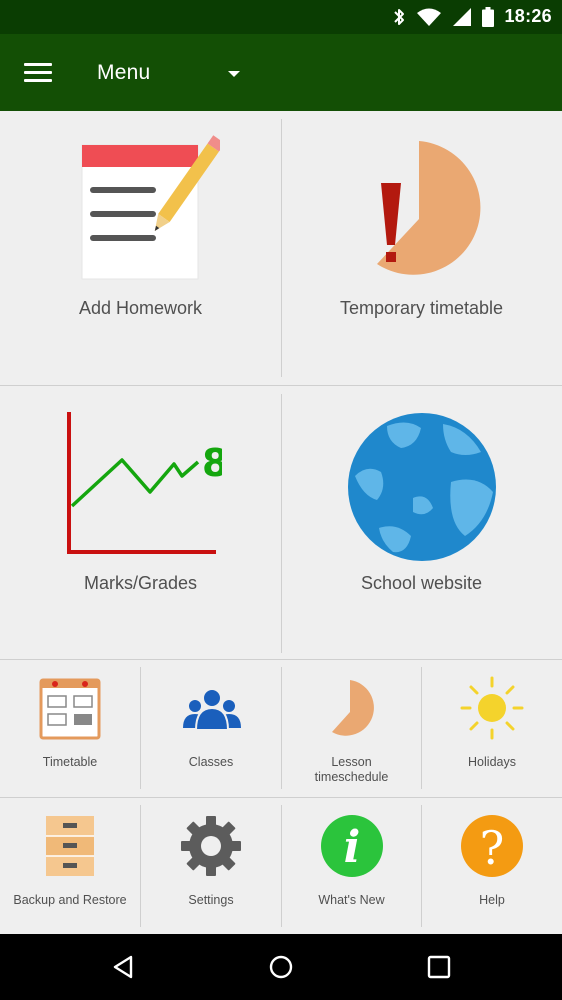 The width and height of the screenshot is (562, 1000). Describe the element at coordinates (351, 769) in the screenshot. I see `tile-label: Lesson timeschedule` at that location.